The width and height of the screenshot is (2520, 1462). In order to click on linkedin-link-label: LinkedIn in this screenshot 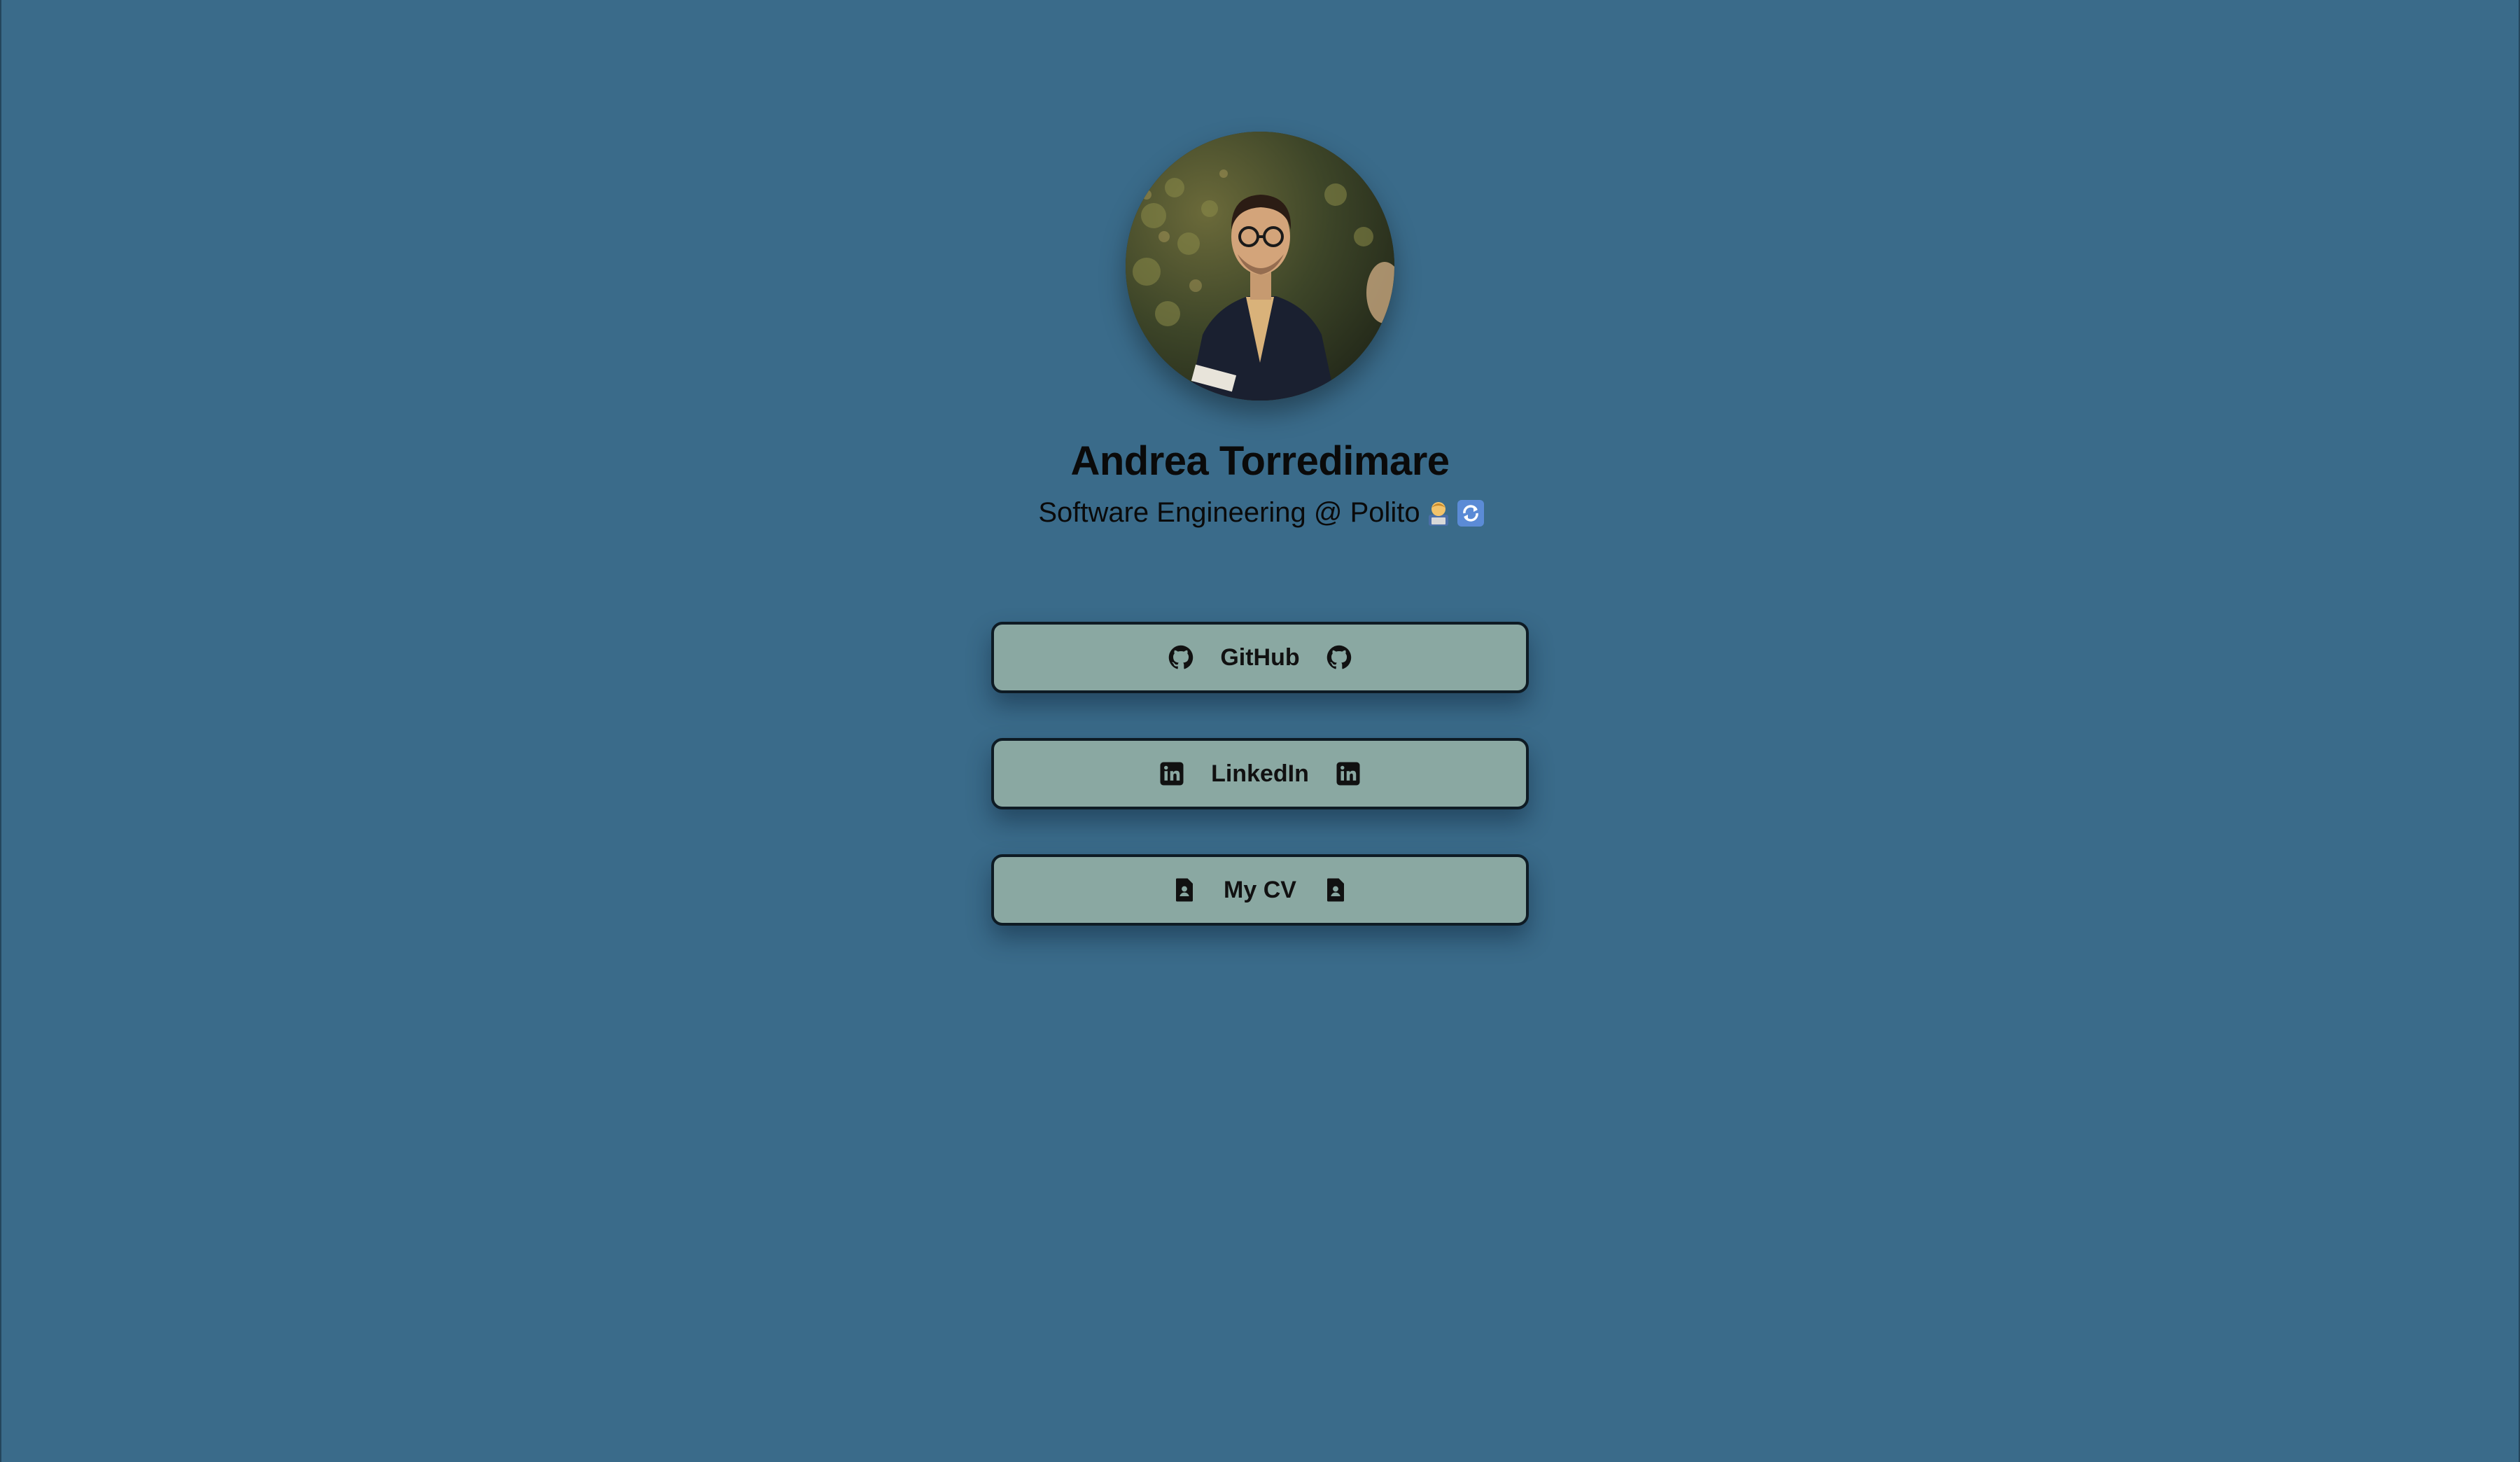, I will do `click(1260, 773)`.